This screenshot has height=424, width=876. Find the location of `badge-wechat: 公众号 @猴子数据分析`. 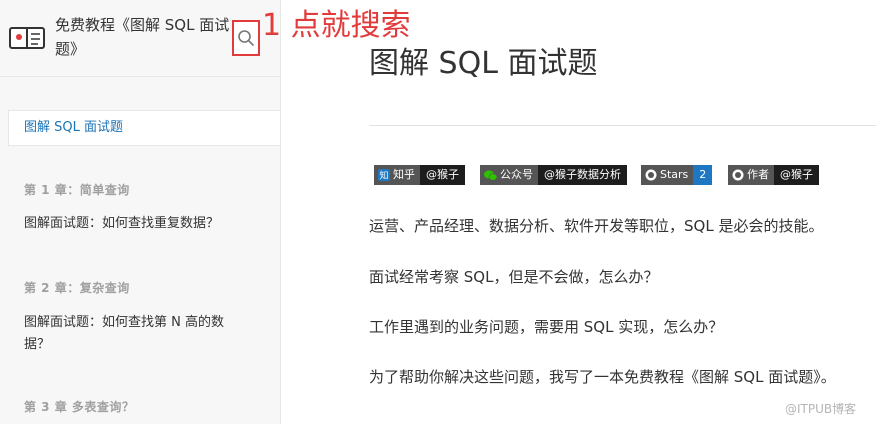

badge-wechat: 公众号 @猴子数据分析 is located at coordinates (553, 175).